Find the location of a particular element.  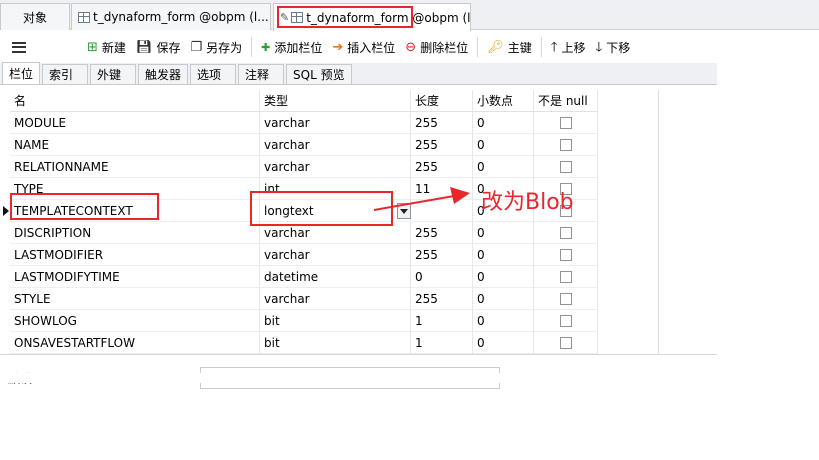

table-row: LASTMODIFIER varchar 255 0 is located at coordinates (358, 255).